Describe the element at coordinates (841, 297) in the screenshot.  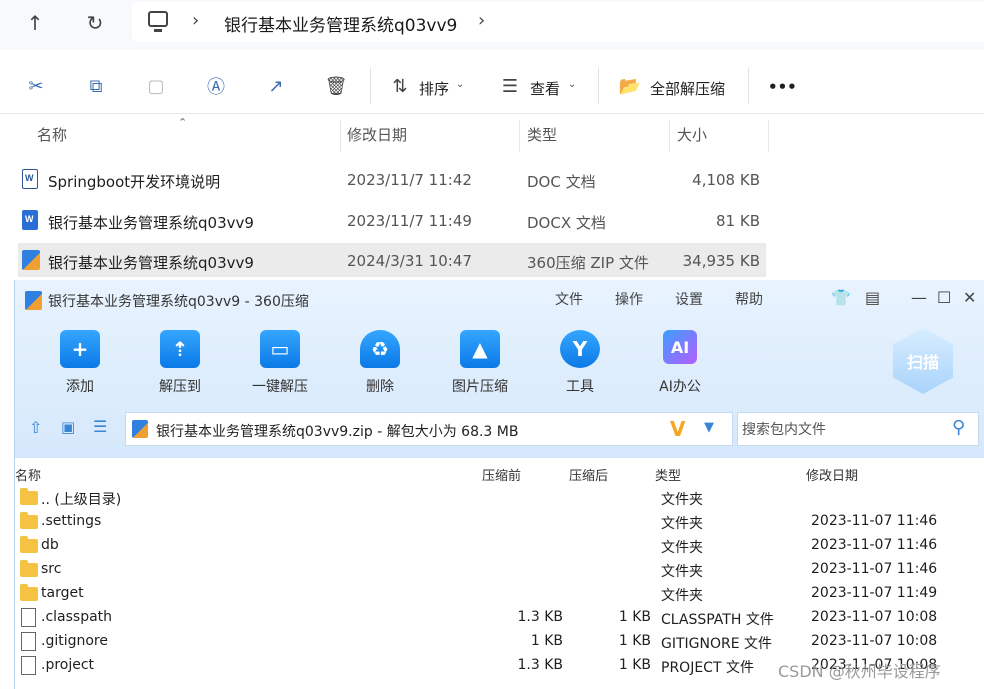
I see `skin-icon: 👕` at that location.